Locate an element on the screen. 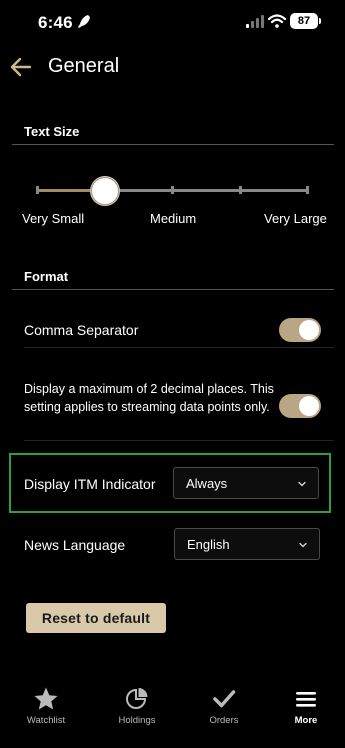 The image size is (345, 748). format-section-label: Format is located at coordinates (46, 276).